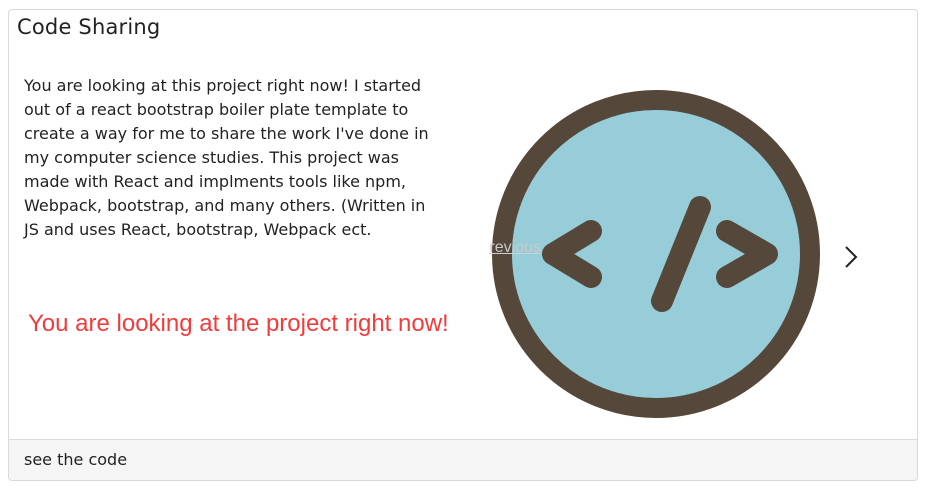 Image resolution: width=929 pixels, height=495 pixels. I want to click on carousel-next-button, so click(851, 257).